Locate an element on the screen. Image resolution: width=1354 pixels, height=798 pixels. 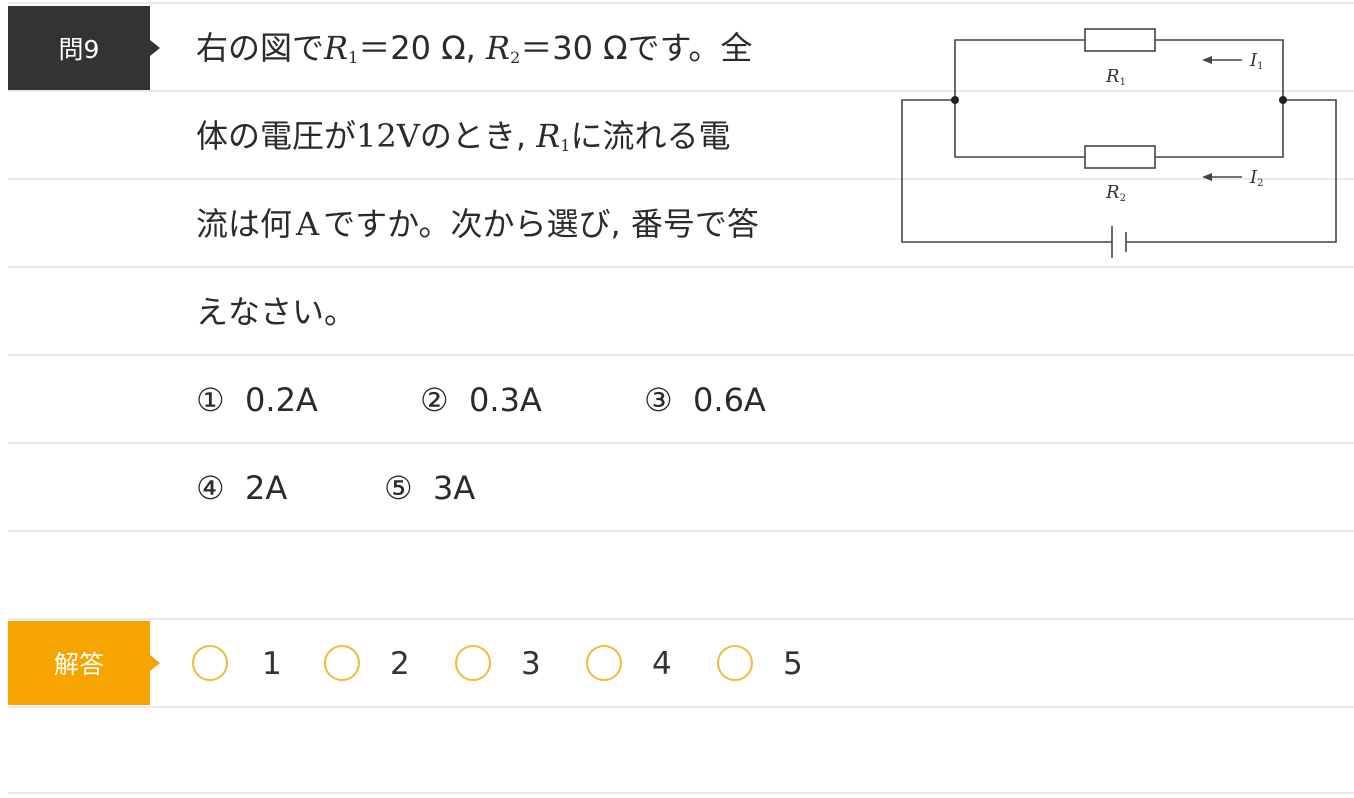
question-number-text: 問9 is located at coordinates (79, 49).